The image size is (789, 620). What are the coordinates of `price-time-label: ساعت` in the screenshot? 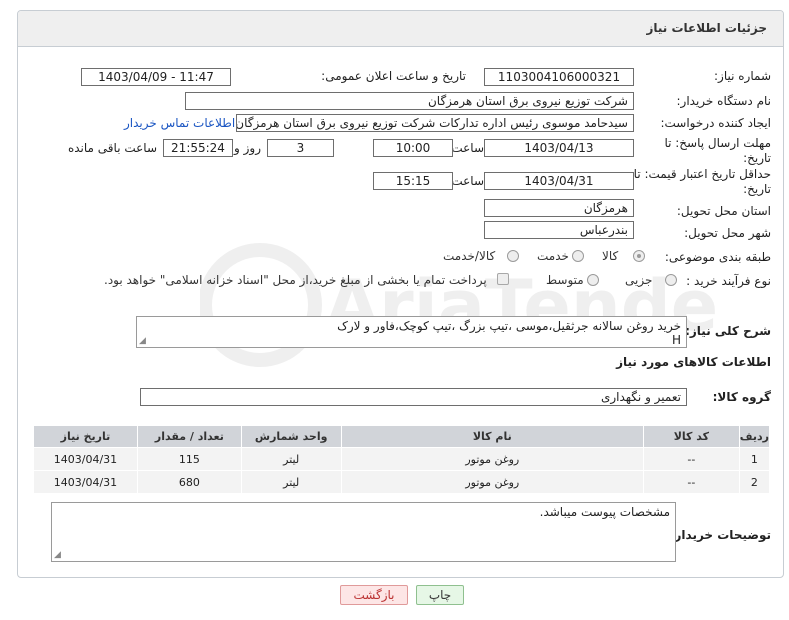 It's located at (467, 181).